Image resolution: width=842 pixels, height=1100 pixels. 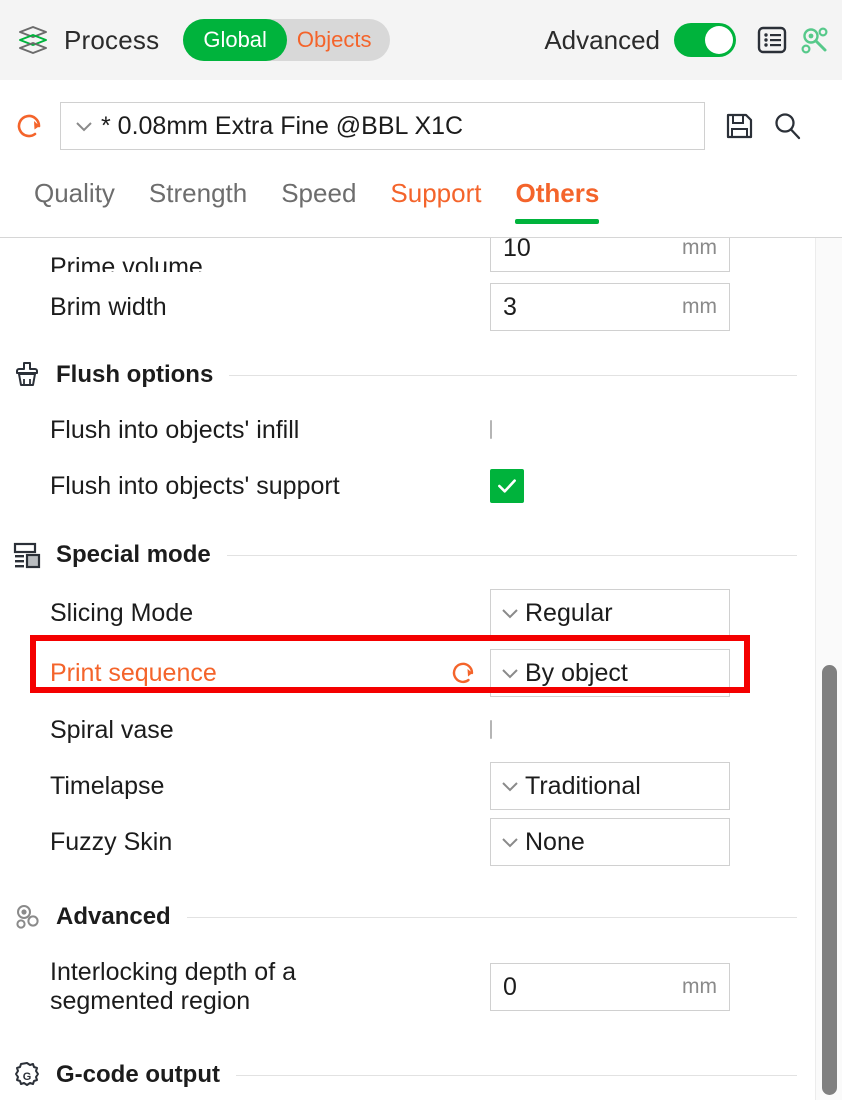 What do you see at coordinates (463, 673) in the screenshot?
I see `print-sequence-reset-icon` at bounding box center [463, 673].